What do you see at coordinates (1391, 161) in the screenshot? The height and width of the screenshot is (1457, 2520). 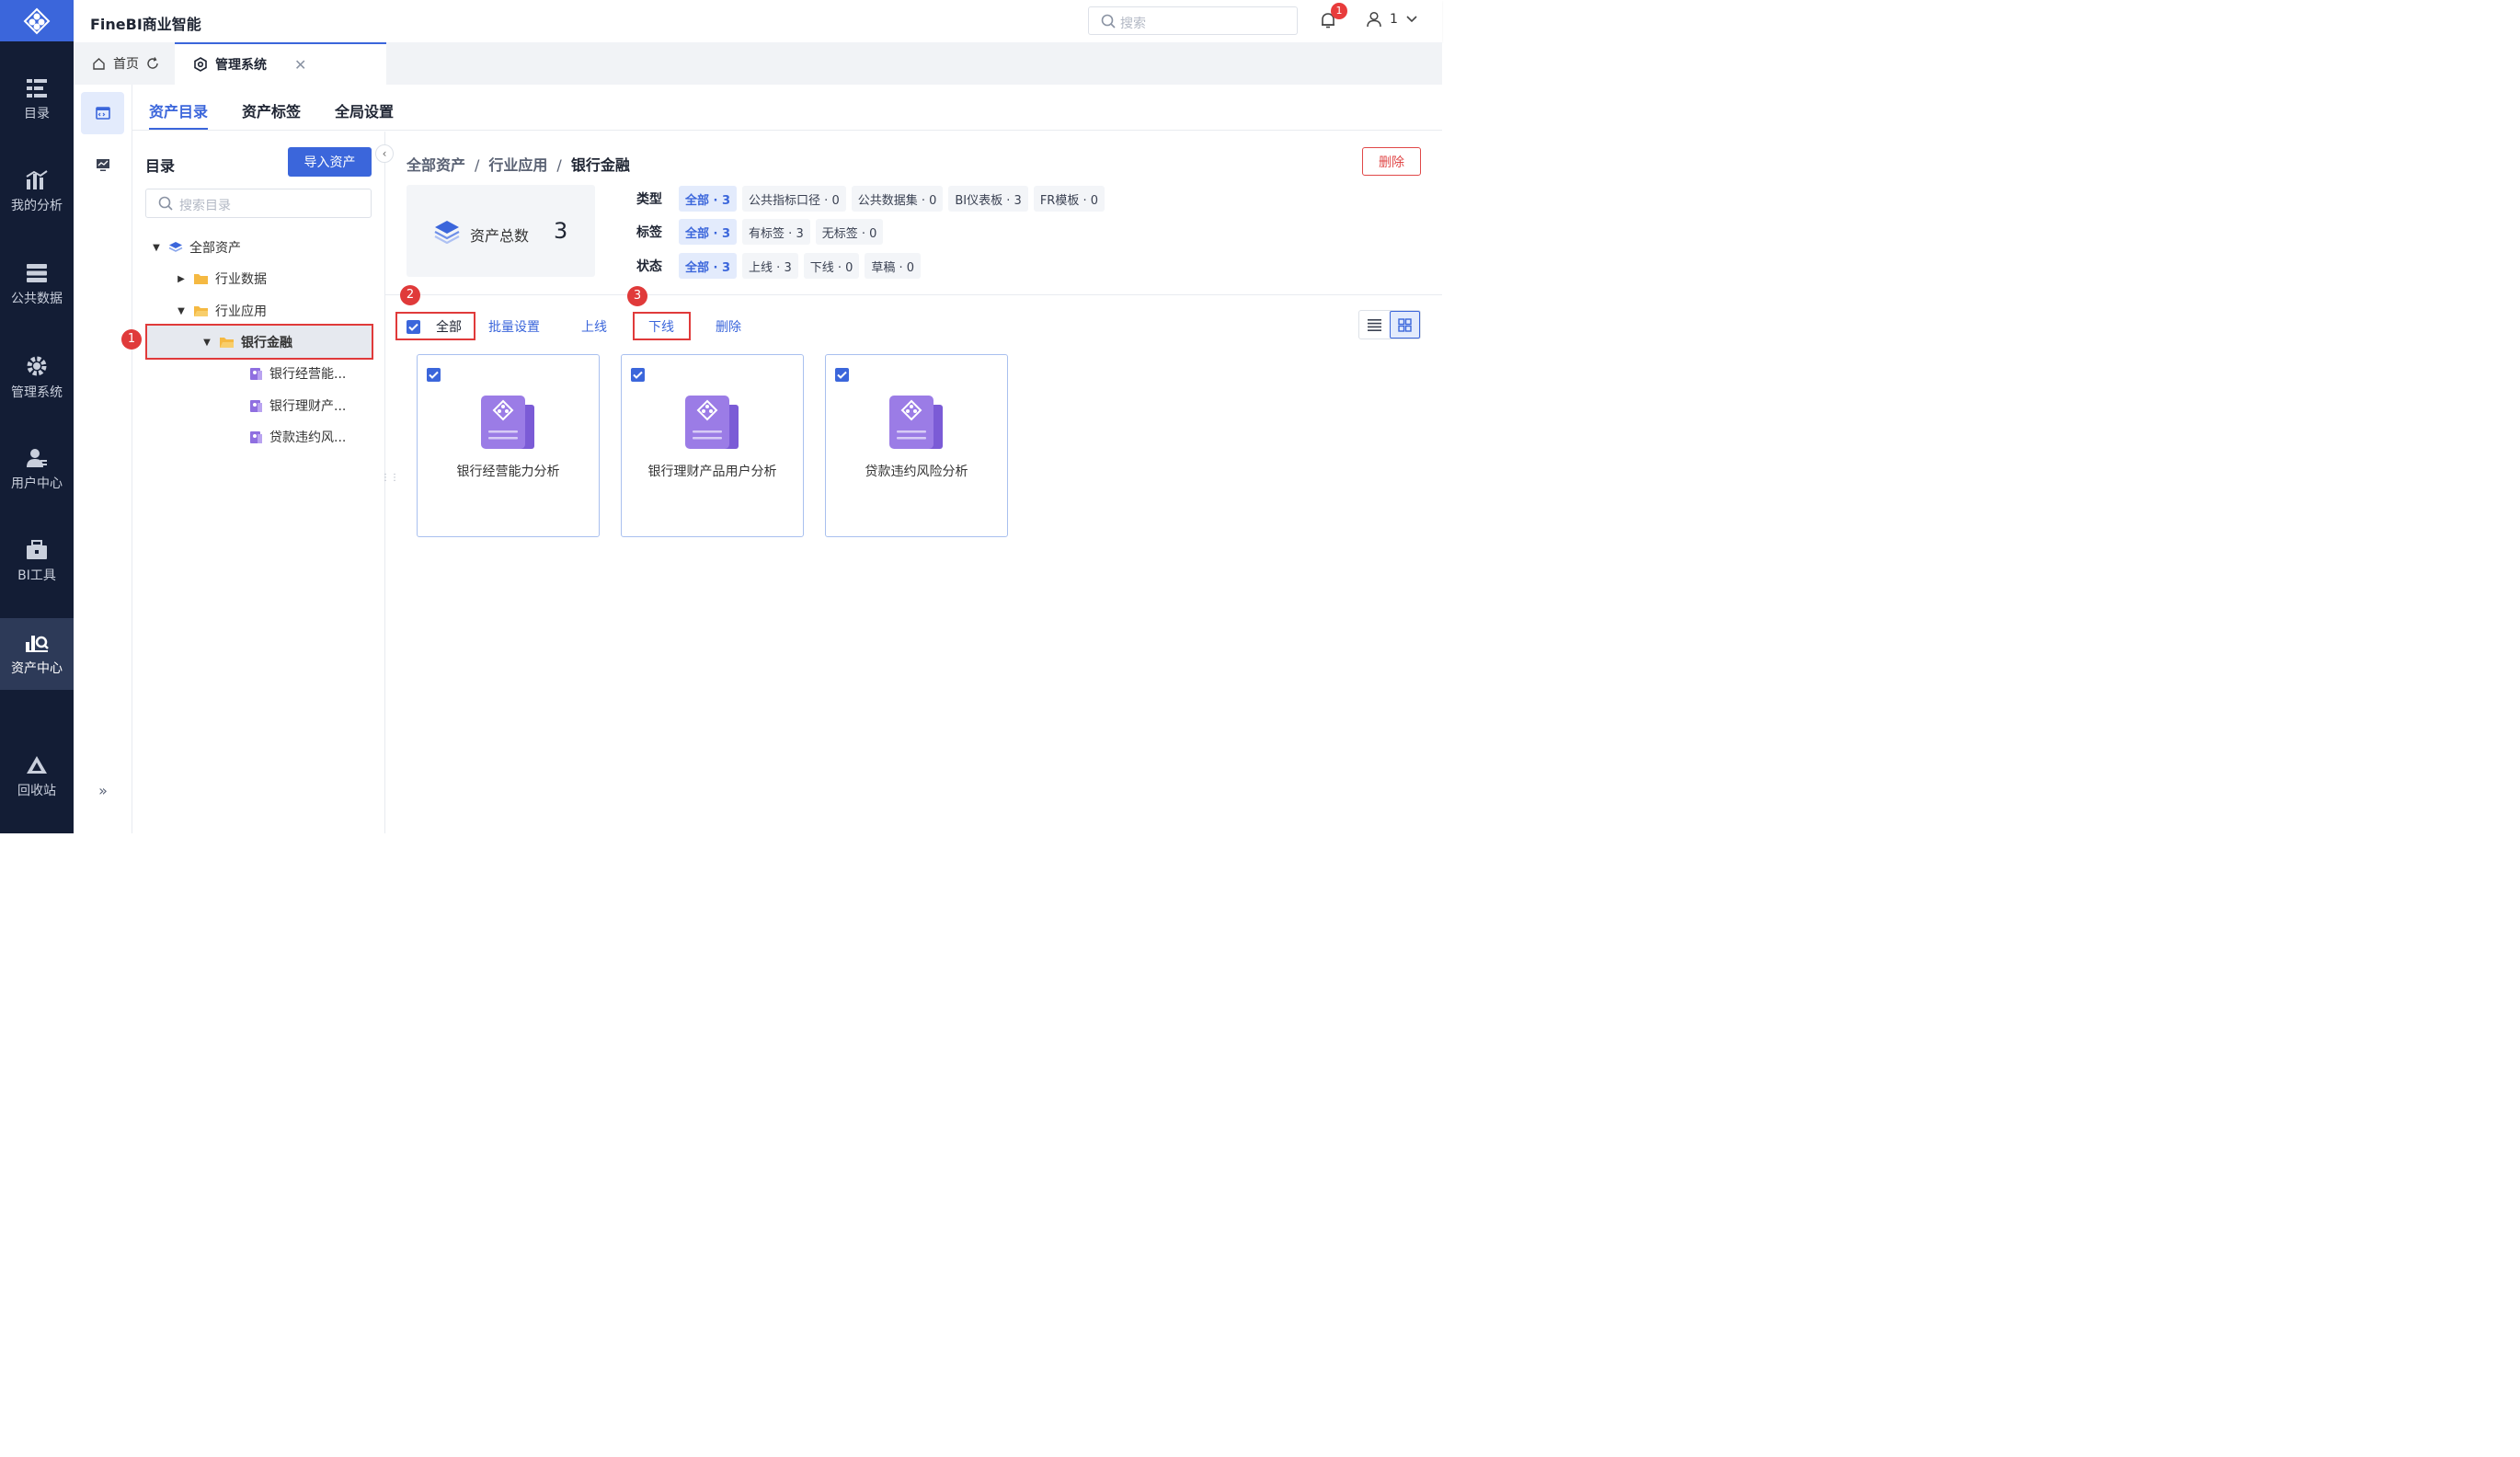 I see `delete-folder-button: 删除` at bounding box center [1391, 161].